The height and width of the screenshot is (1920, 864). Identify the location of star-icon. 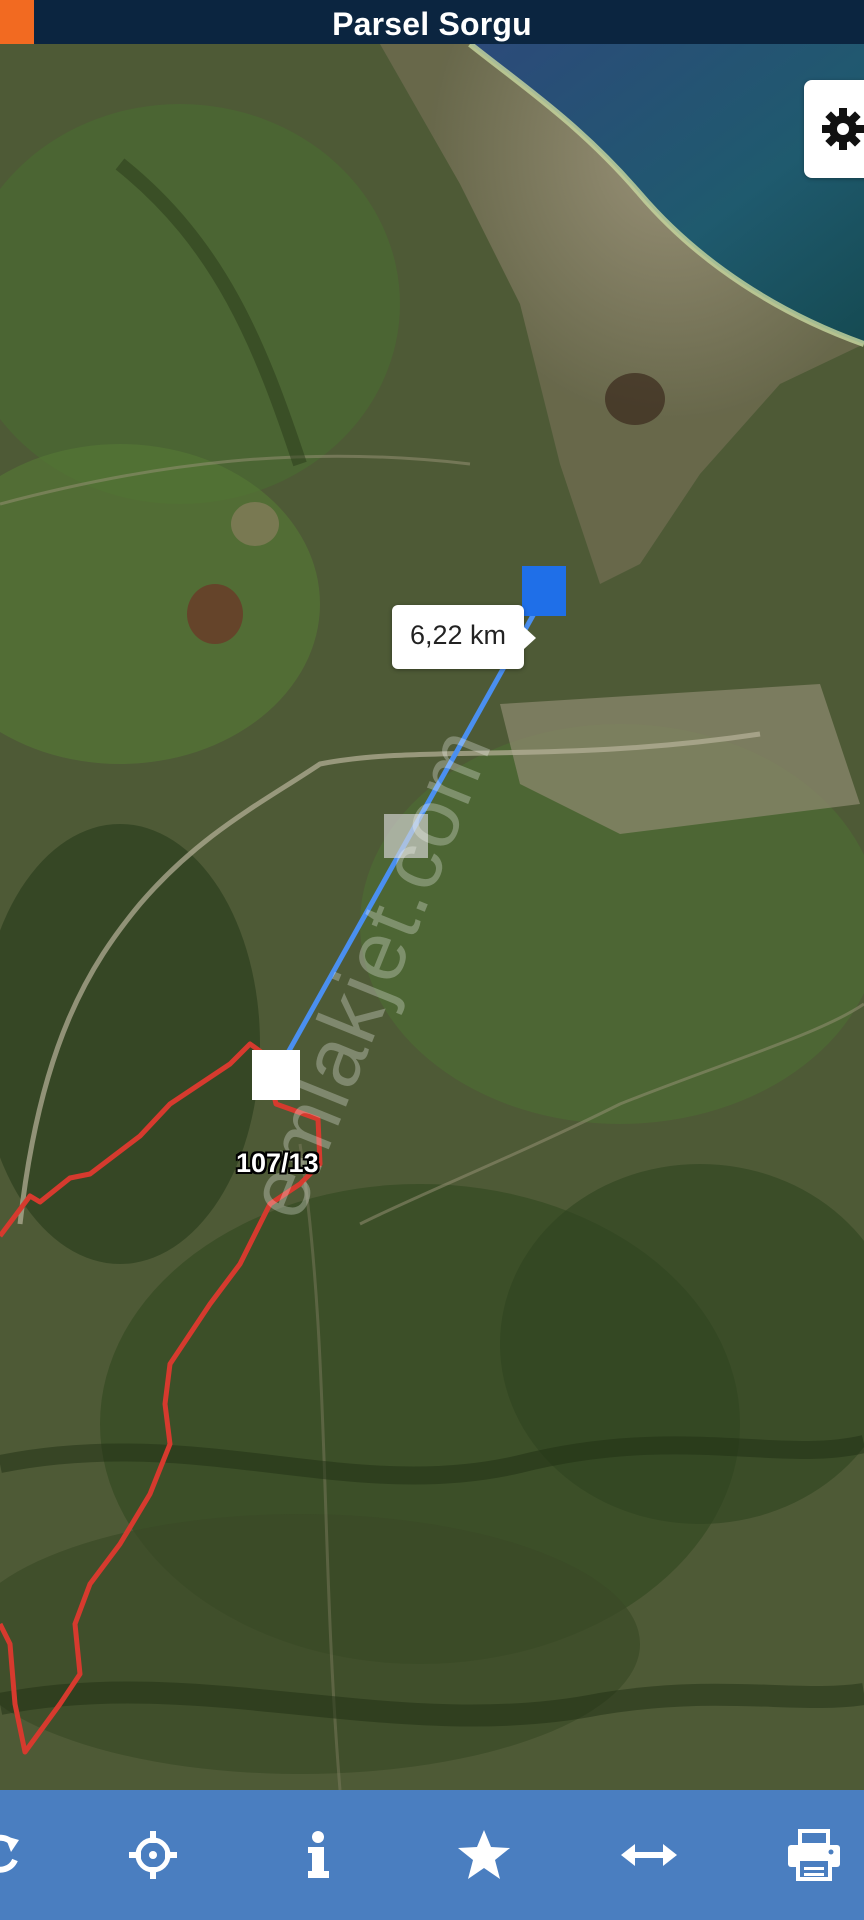
(484, 1854).